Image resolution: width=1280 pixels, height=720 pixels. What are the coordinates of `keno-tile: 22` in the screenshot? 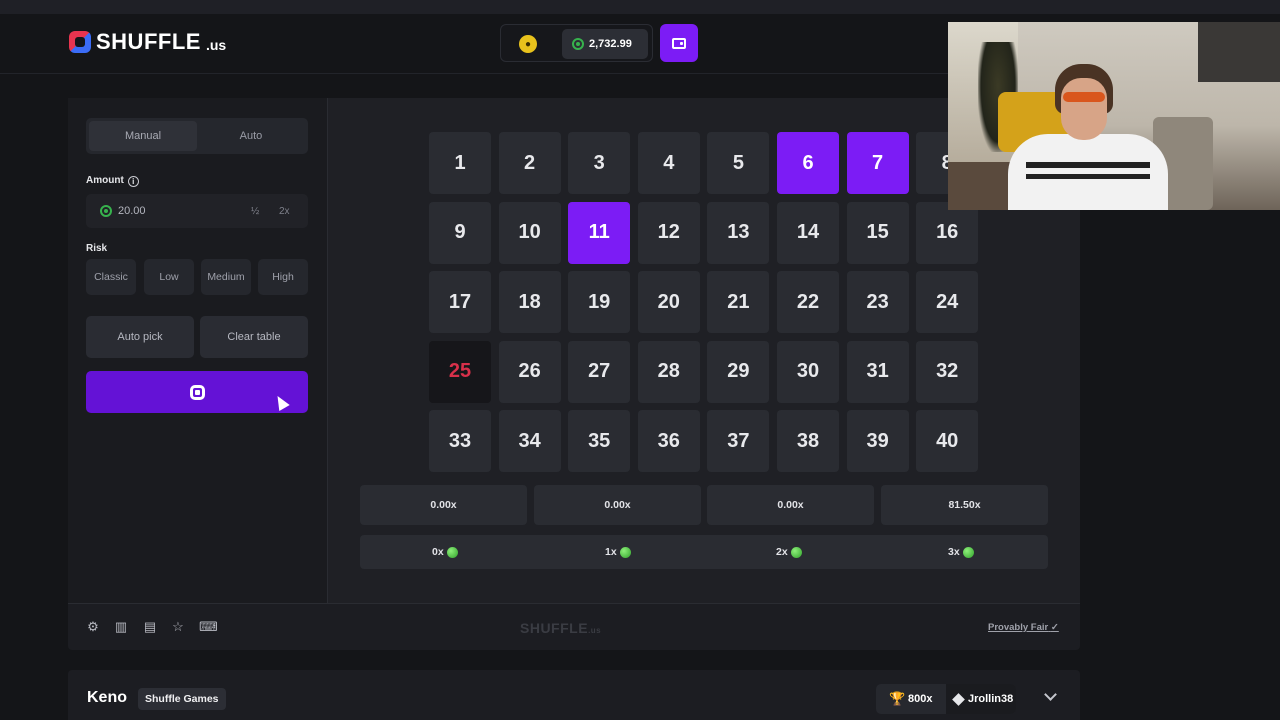 It's located at (808, 302).